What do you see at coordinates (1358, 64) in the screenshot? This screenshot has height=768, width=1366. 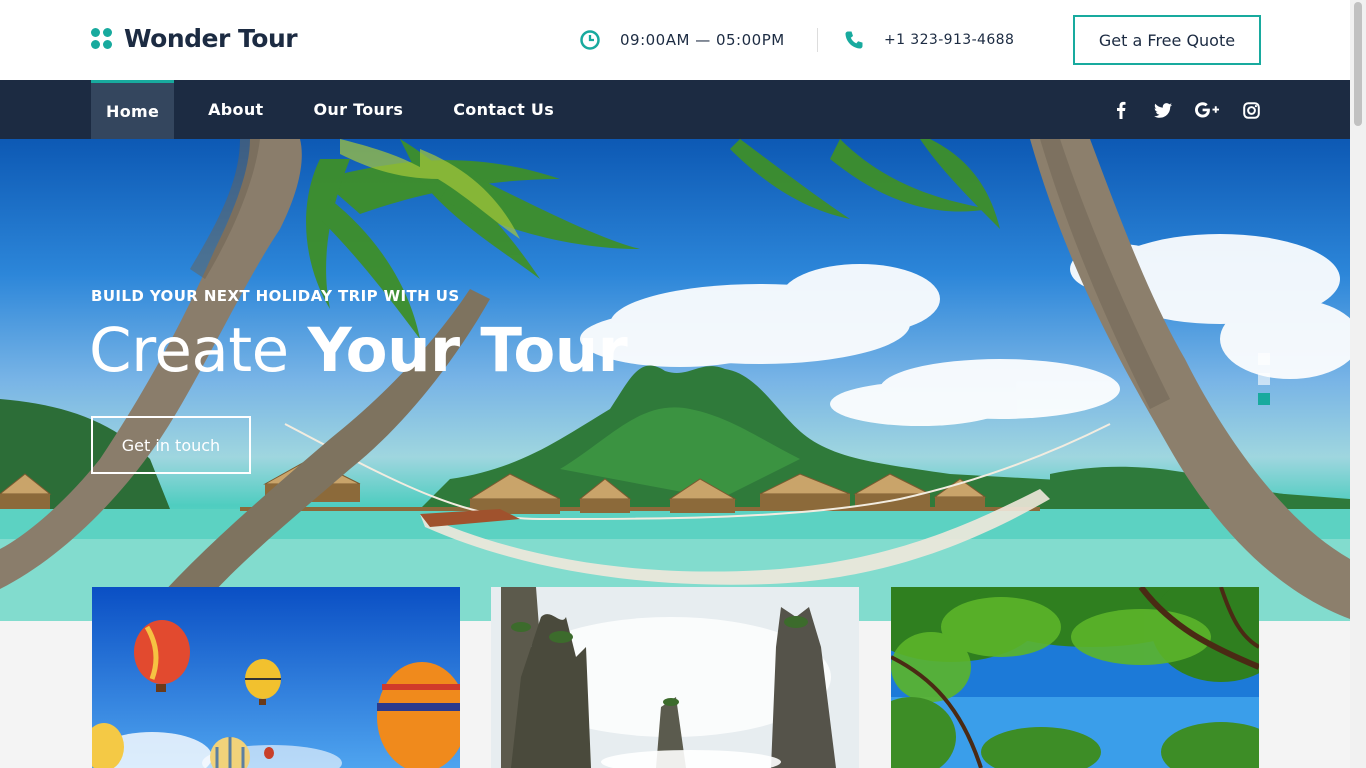 I see `scrollbar-thumb` at bounding box center [1358, 64].